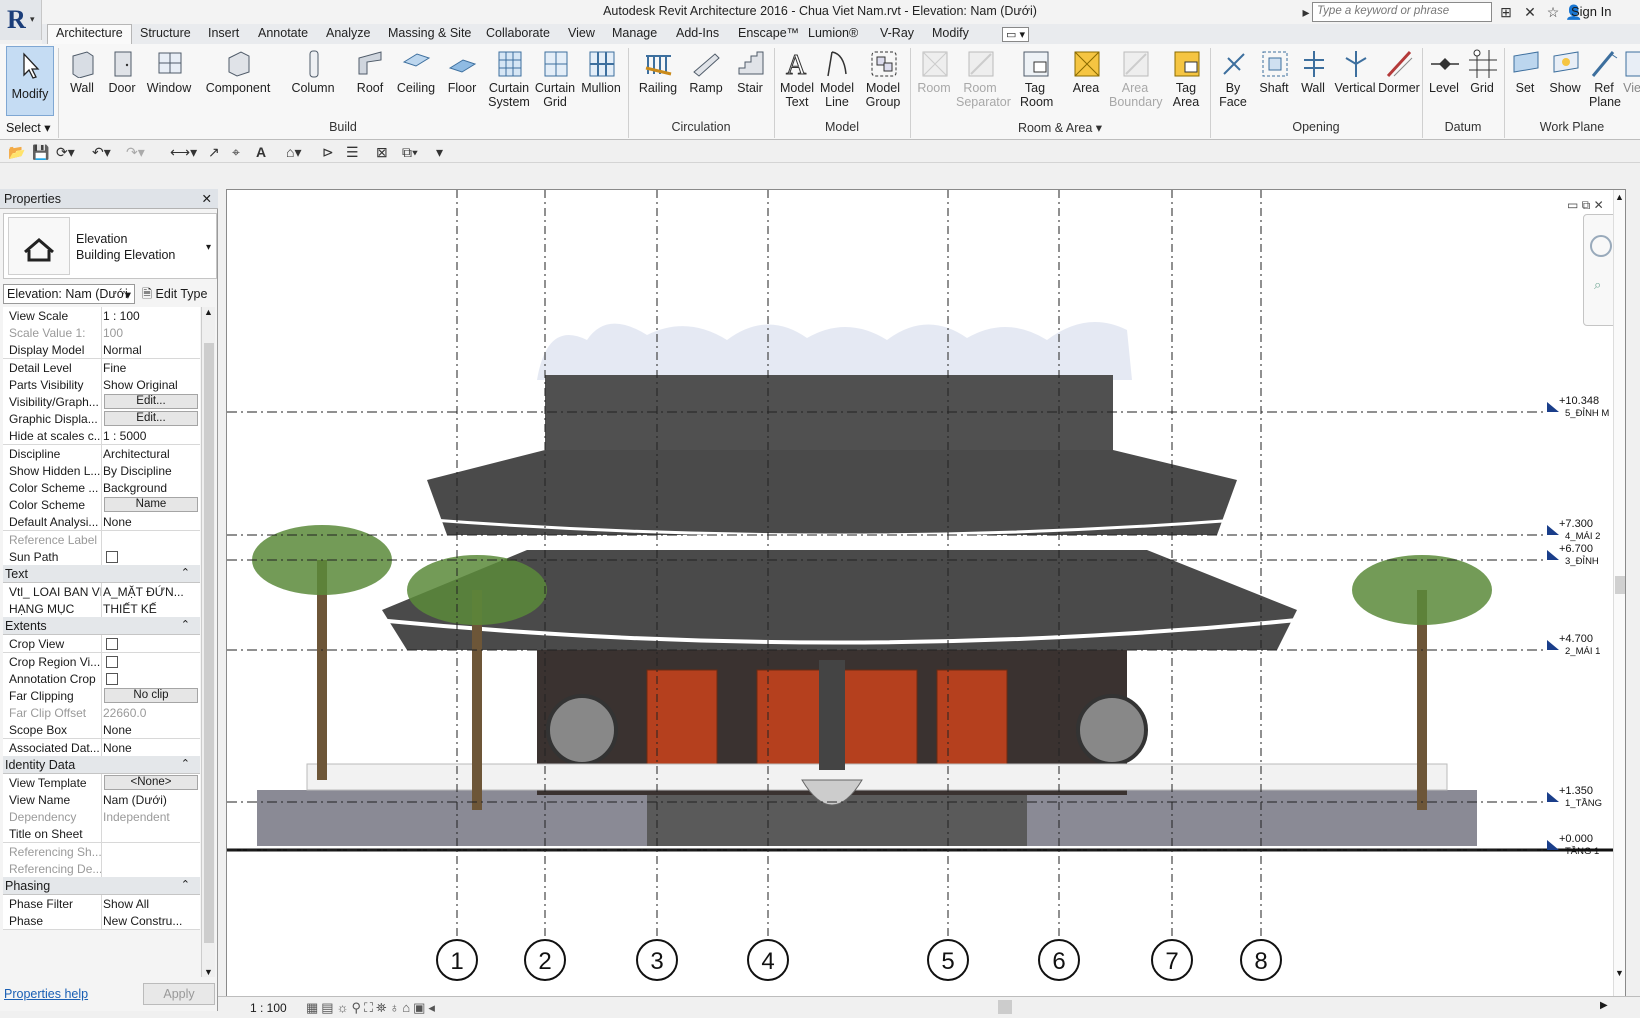  Describe the element at coordinates (1506, 12) in the screenshot. I see `binoculars-icon: ⊞` at that location.